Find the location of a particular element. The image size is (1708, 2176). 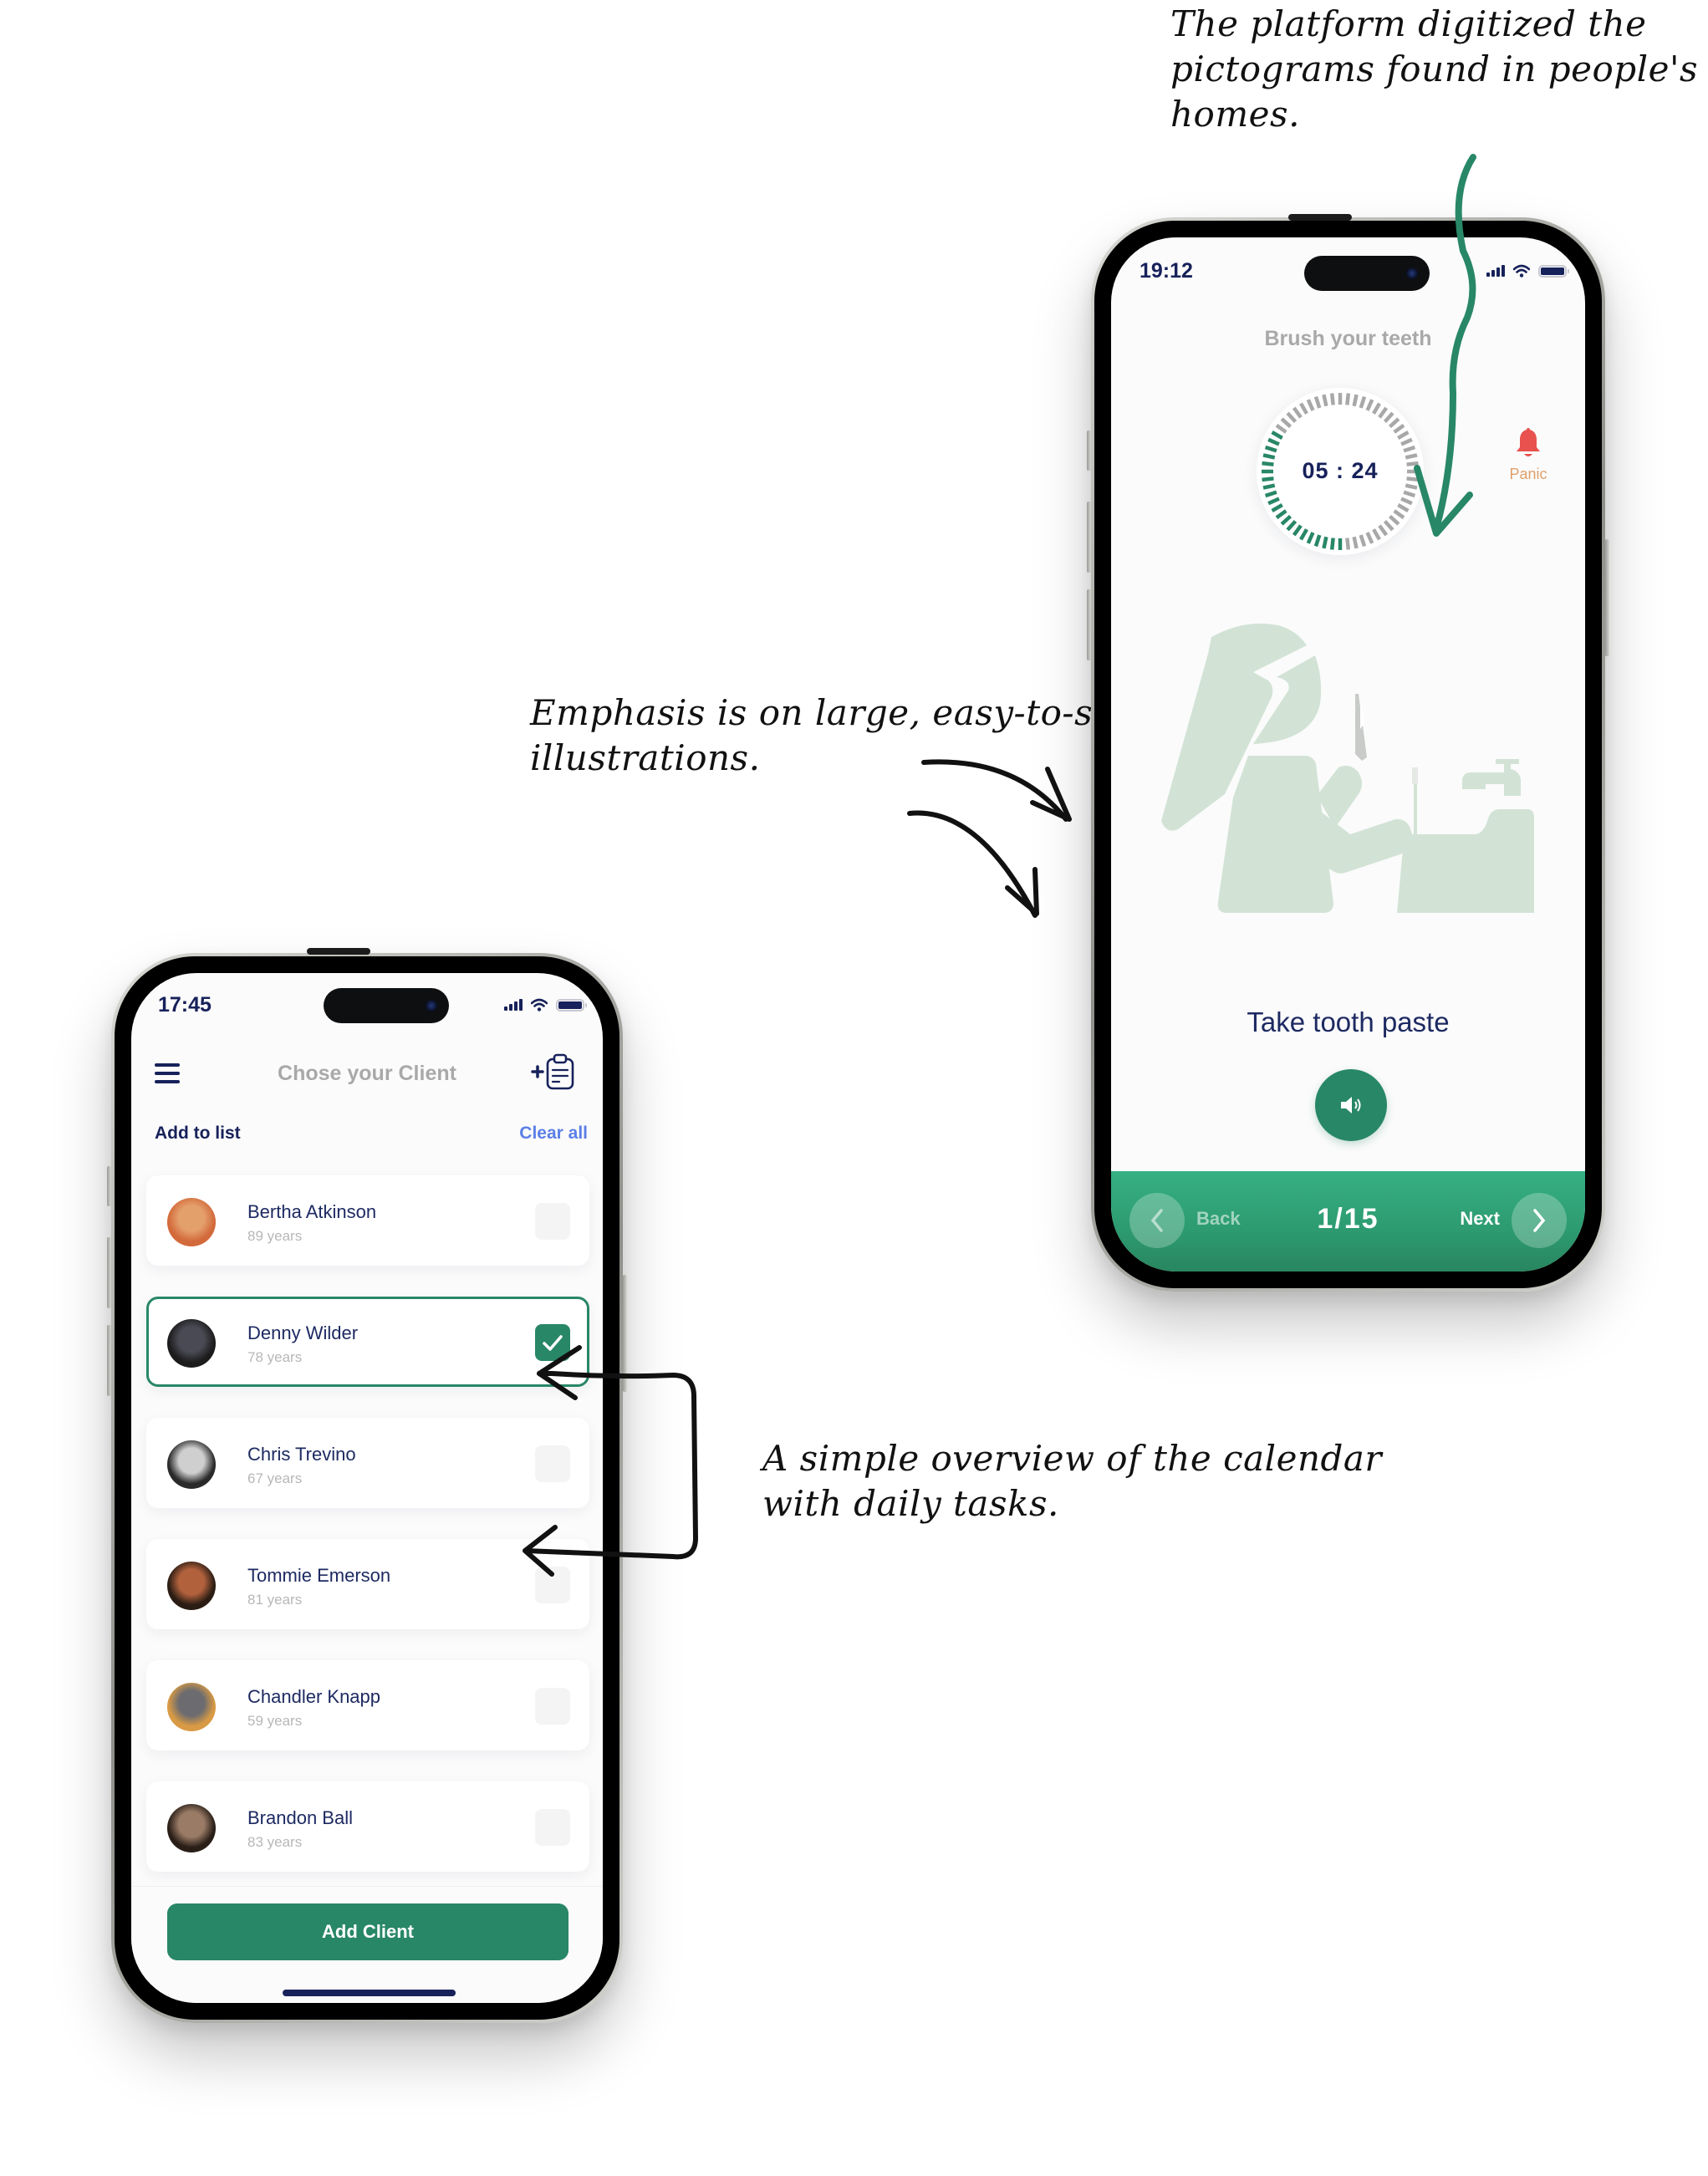

timer-value: 05 : 24 is located at coordinates (1340, 471).